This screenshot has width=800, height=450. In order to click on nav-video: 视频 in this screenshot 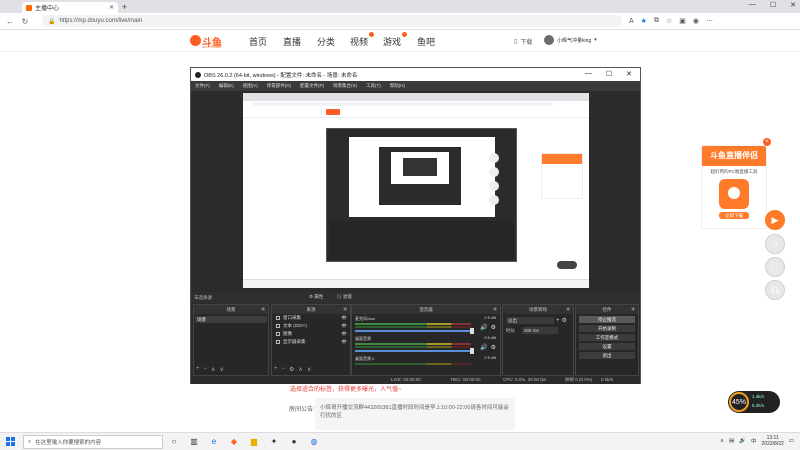, I will do `click(366, 40)`.